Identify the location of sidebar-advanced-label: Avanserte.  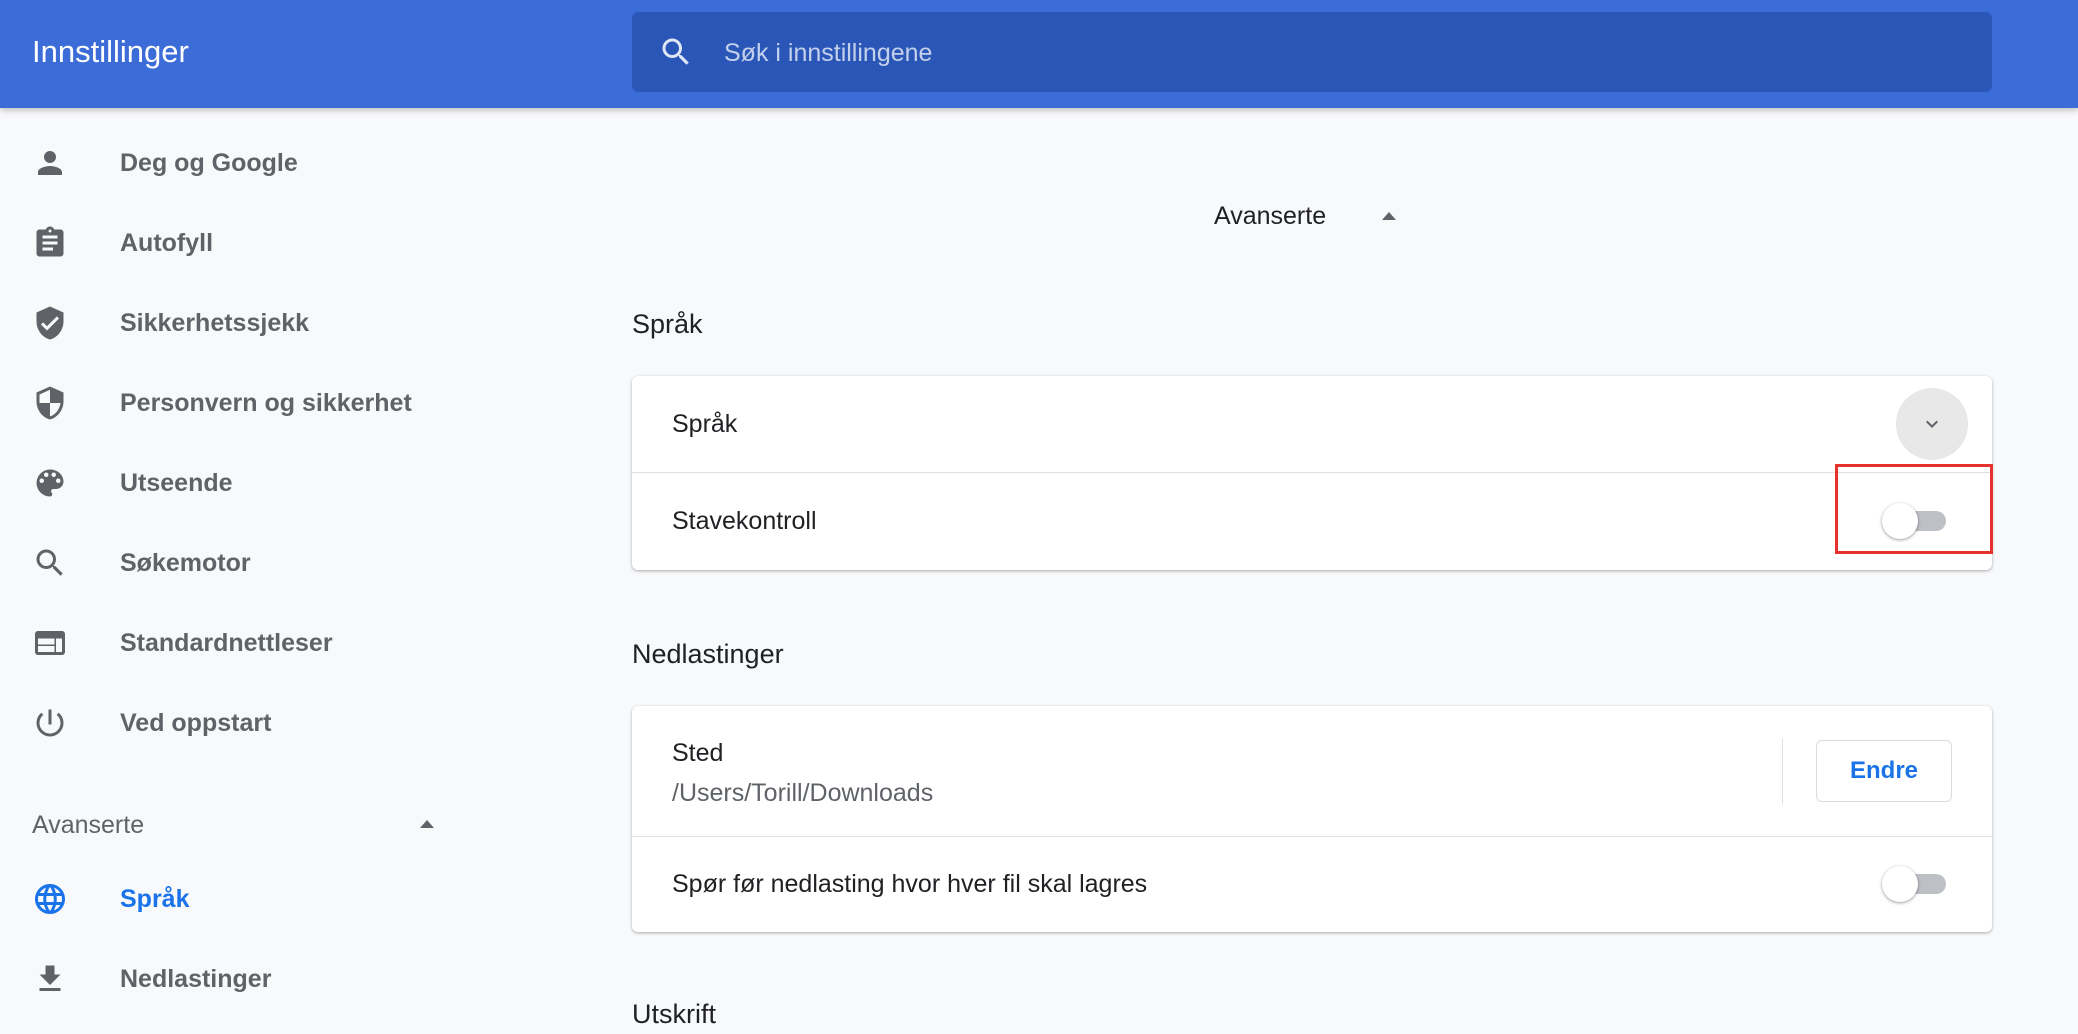
(88, 825).